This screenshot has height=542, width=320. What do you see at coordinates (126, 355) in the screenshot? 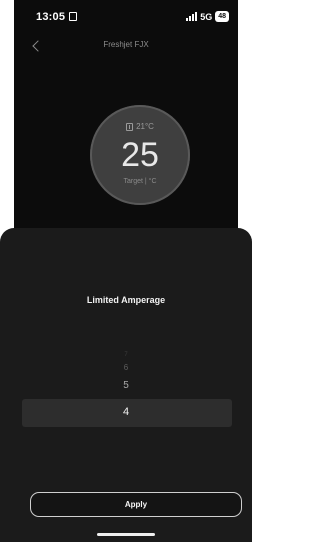
I see `picker-option: 7` at bounding box center [126, 355].